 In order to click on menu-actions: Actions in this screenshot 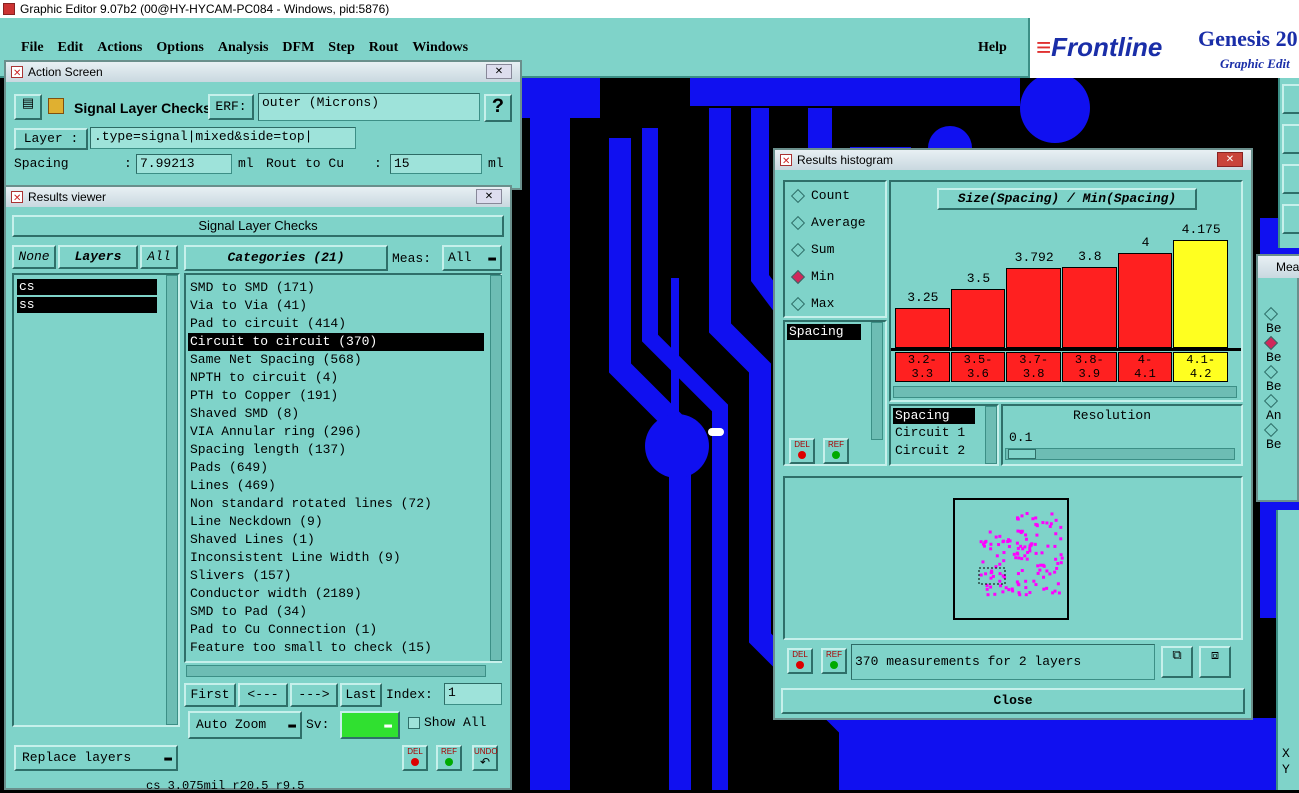, I will do `click(119, 48)`.